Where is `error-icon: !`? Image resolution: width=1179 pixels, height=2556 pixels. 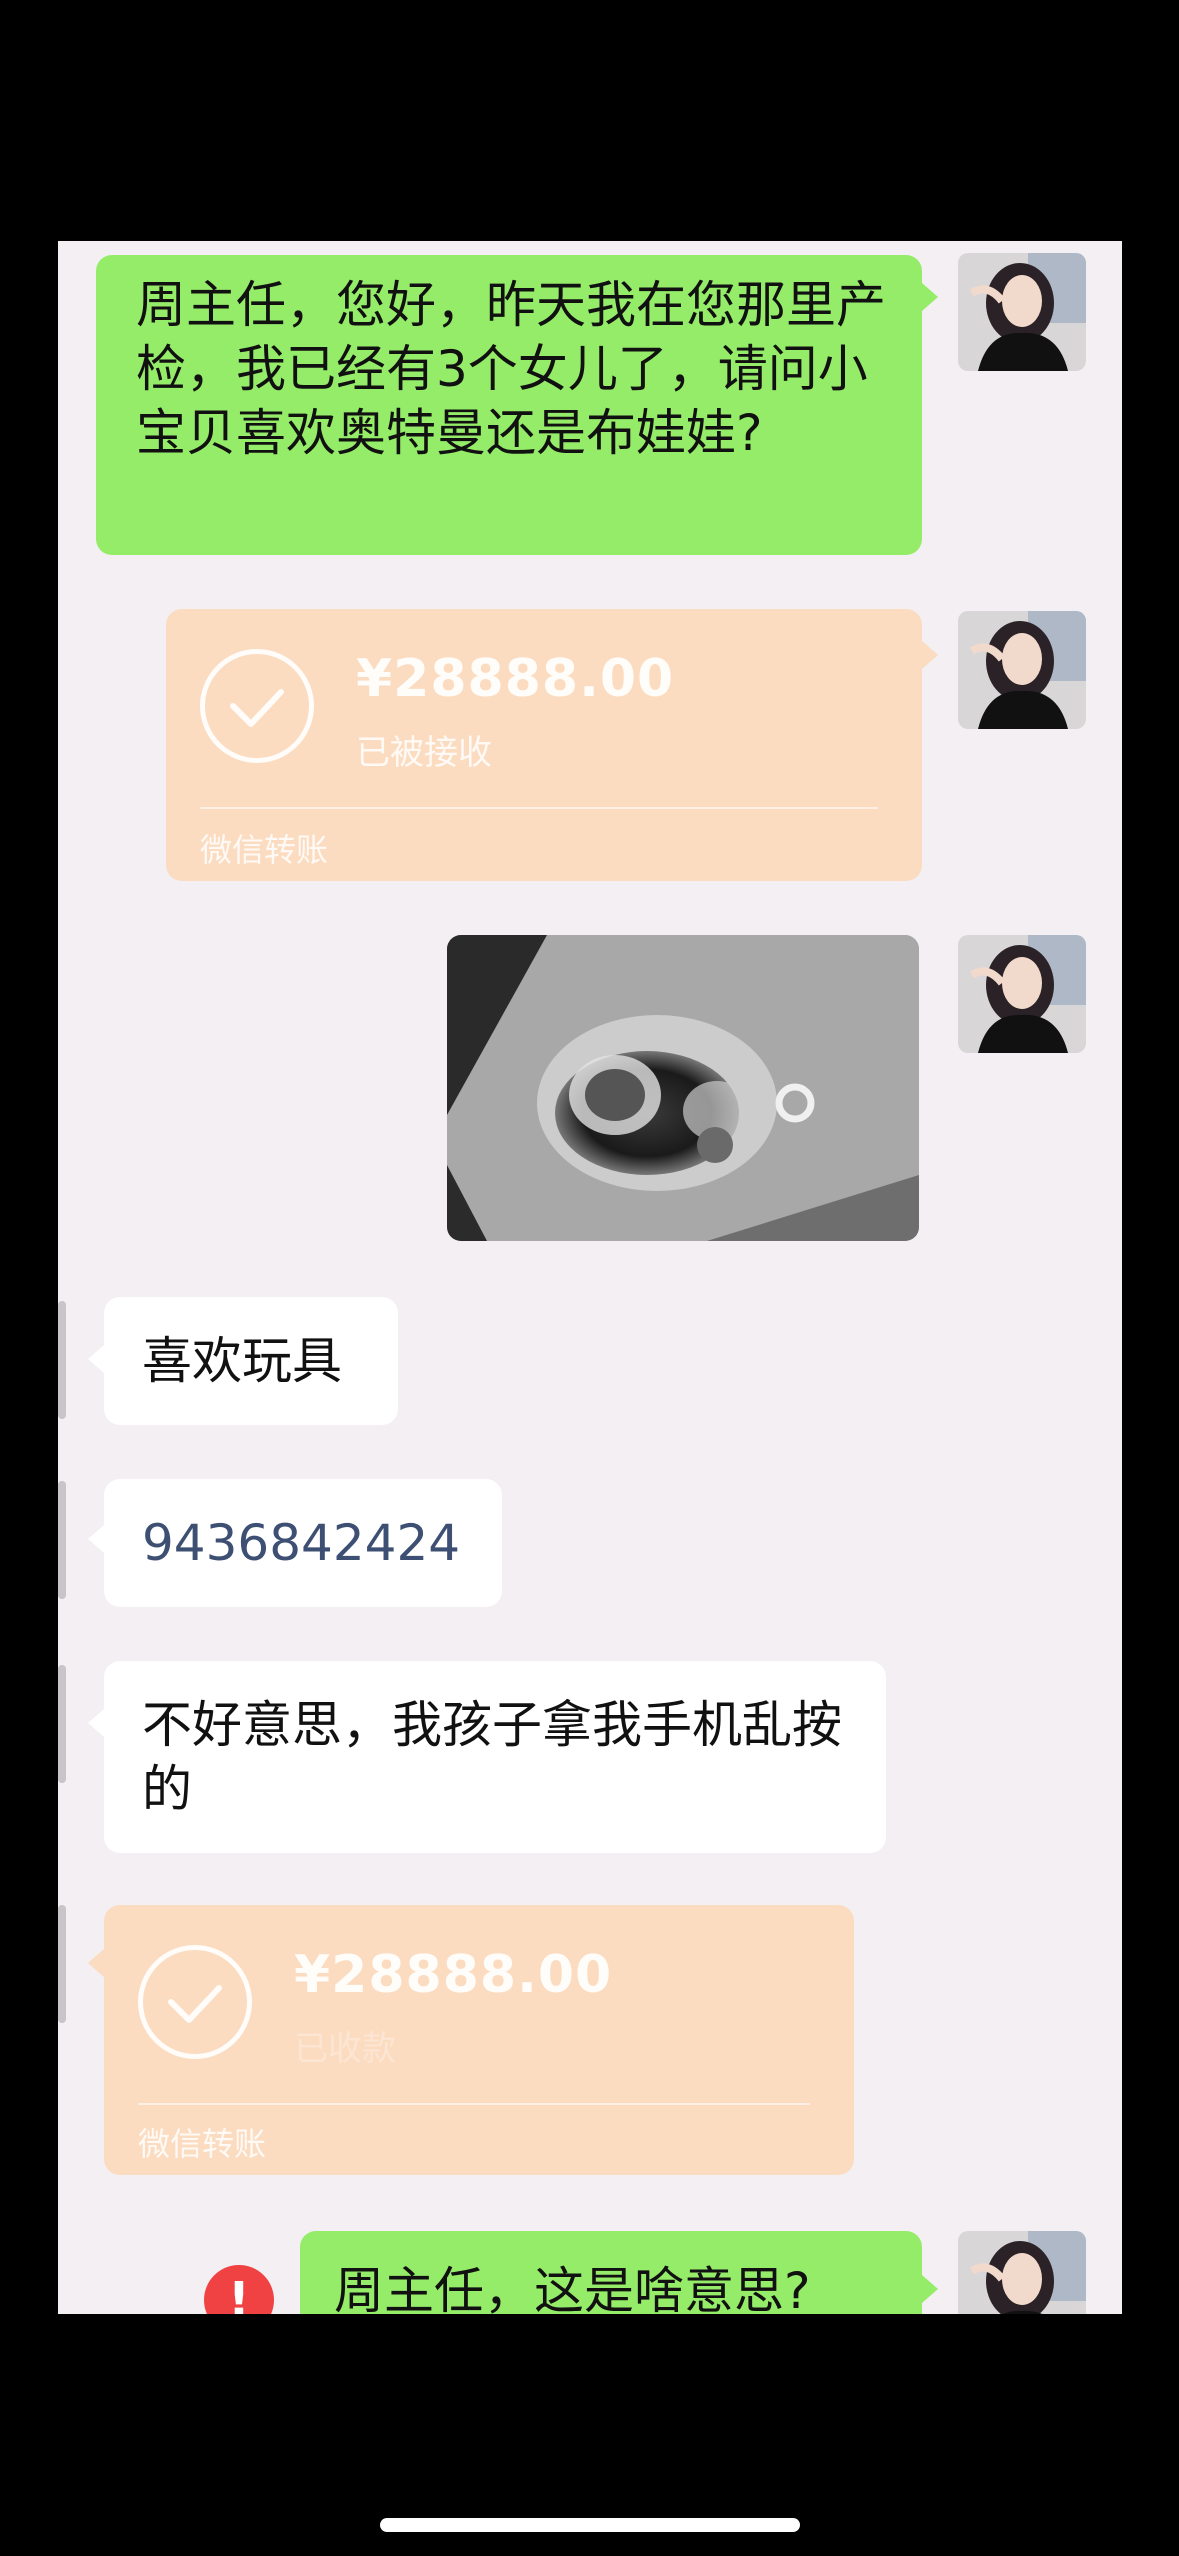
error-icon: ! is located at coordinates (239, 2289).